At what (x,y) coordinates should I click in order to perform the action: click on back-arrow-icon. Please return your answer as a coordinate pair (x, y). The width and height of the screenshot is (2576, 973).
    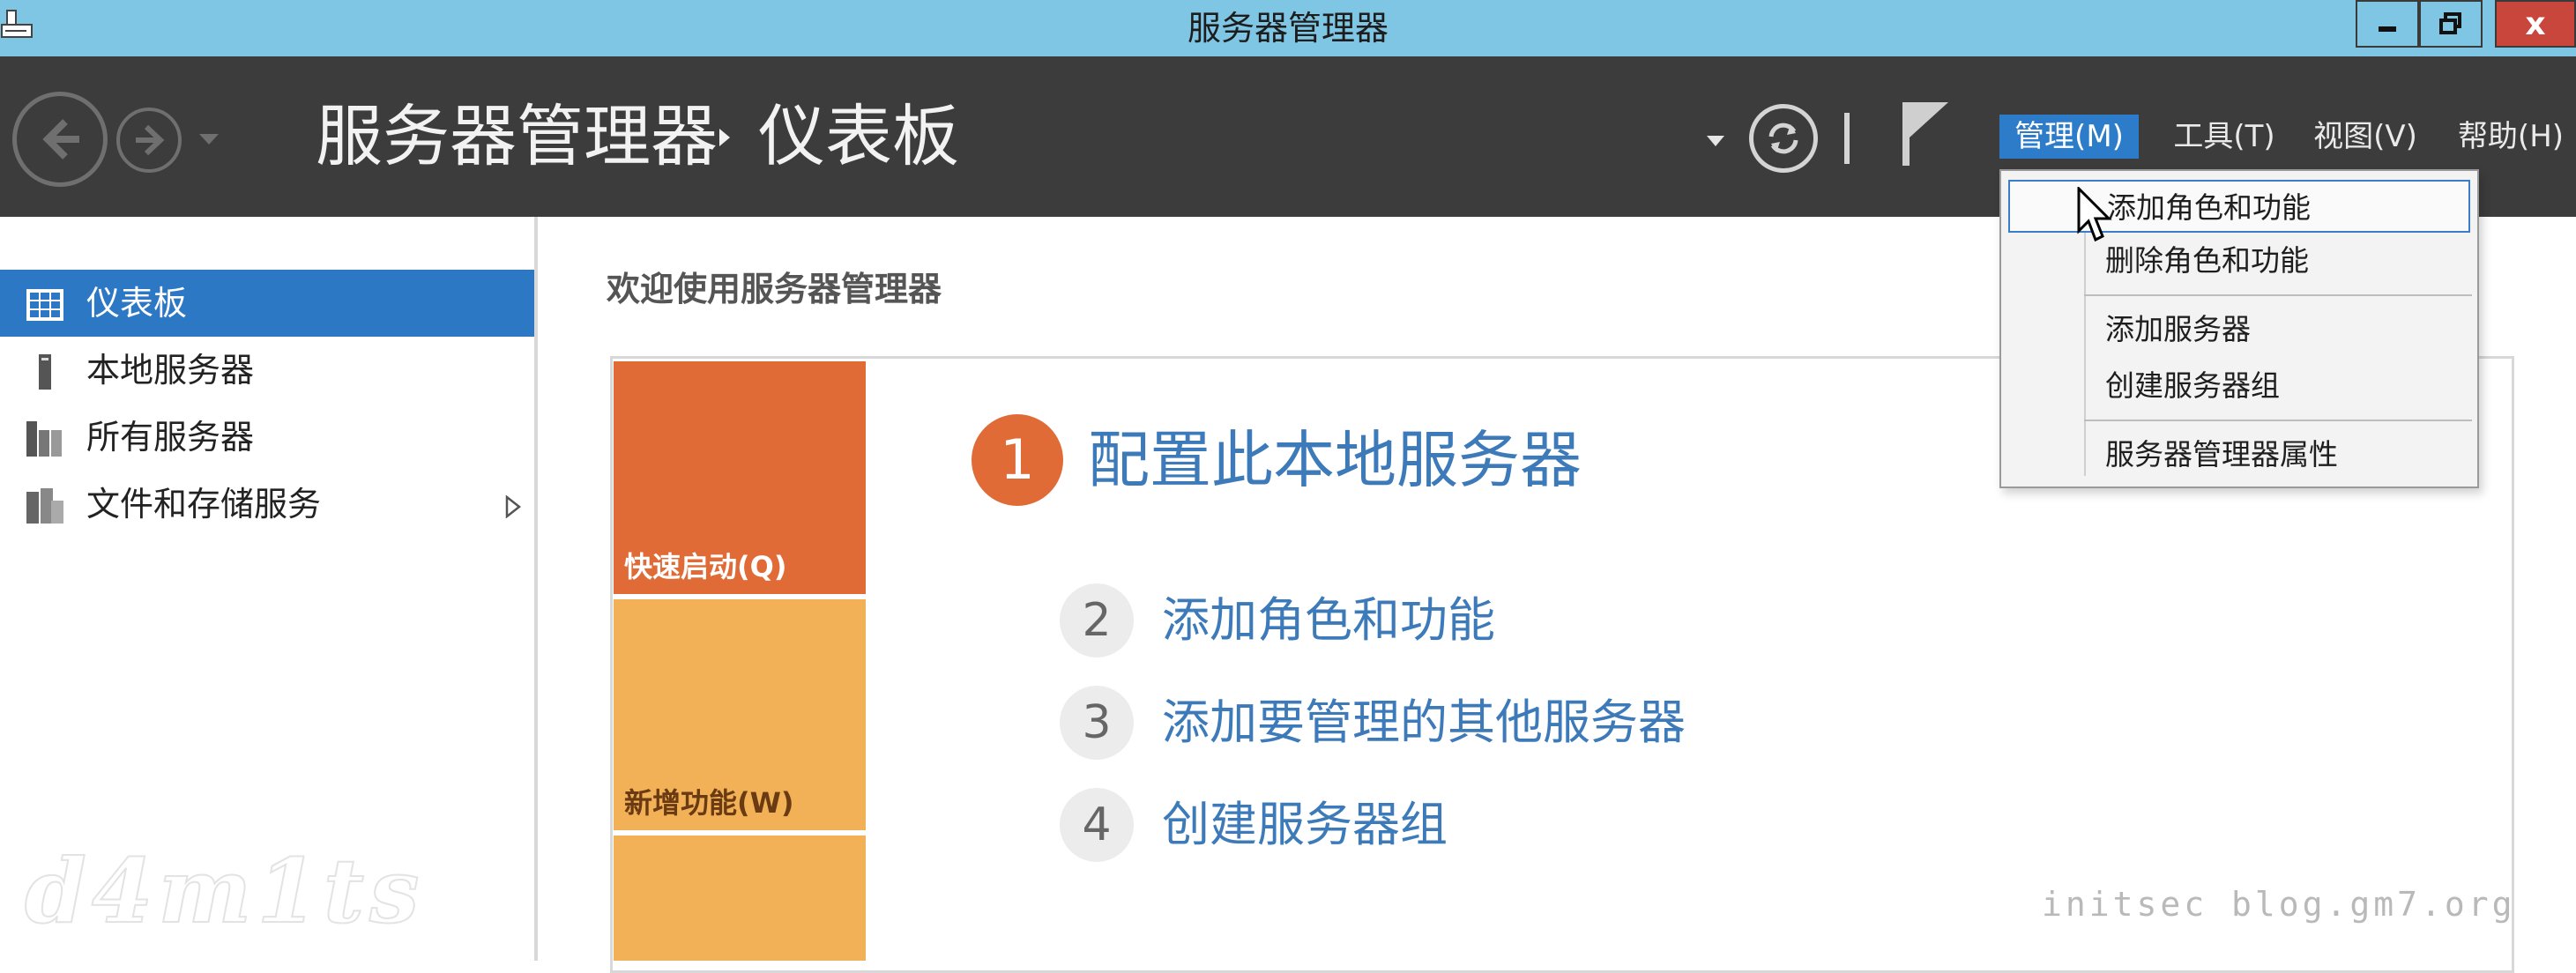
    Looking at the image, I should click on (61, 139).